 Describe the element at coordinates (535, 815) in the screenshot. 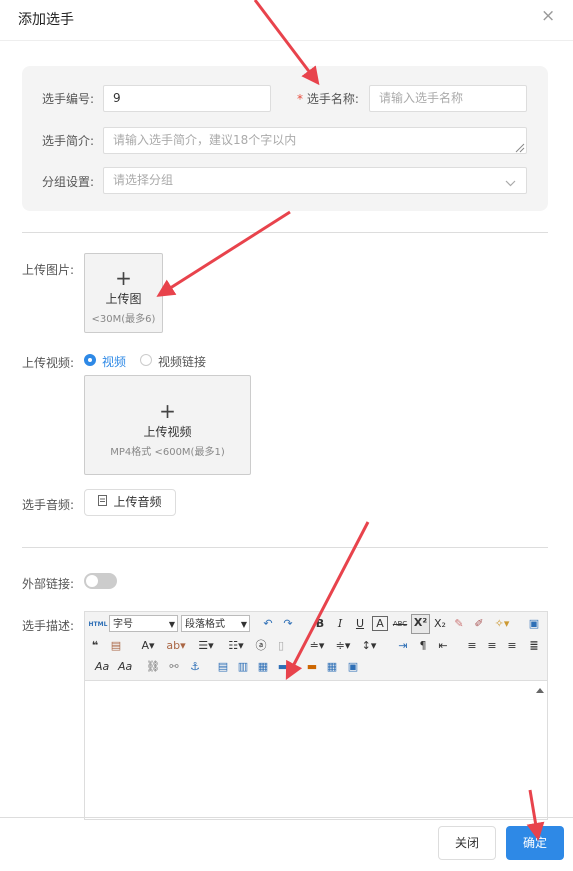

I see `arrow-to-confirm` at that location.